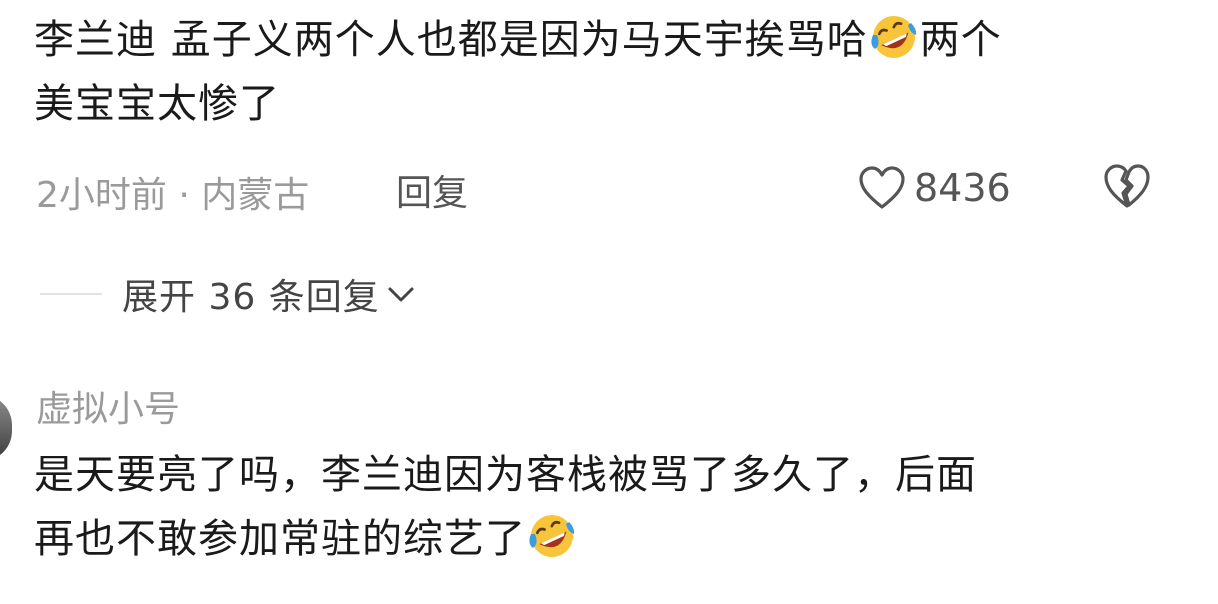 The width and height of the screenshot is (1218, 604). I want to click on broken-heart-icon, so click(1127, 186).